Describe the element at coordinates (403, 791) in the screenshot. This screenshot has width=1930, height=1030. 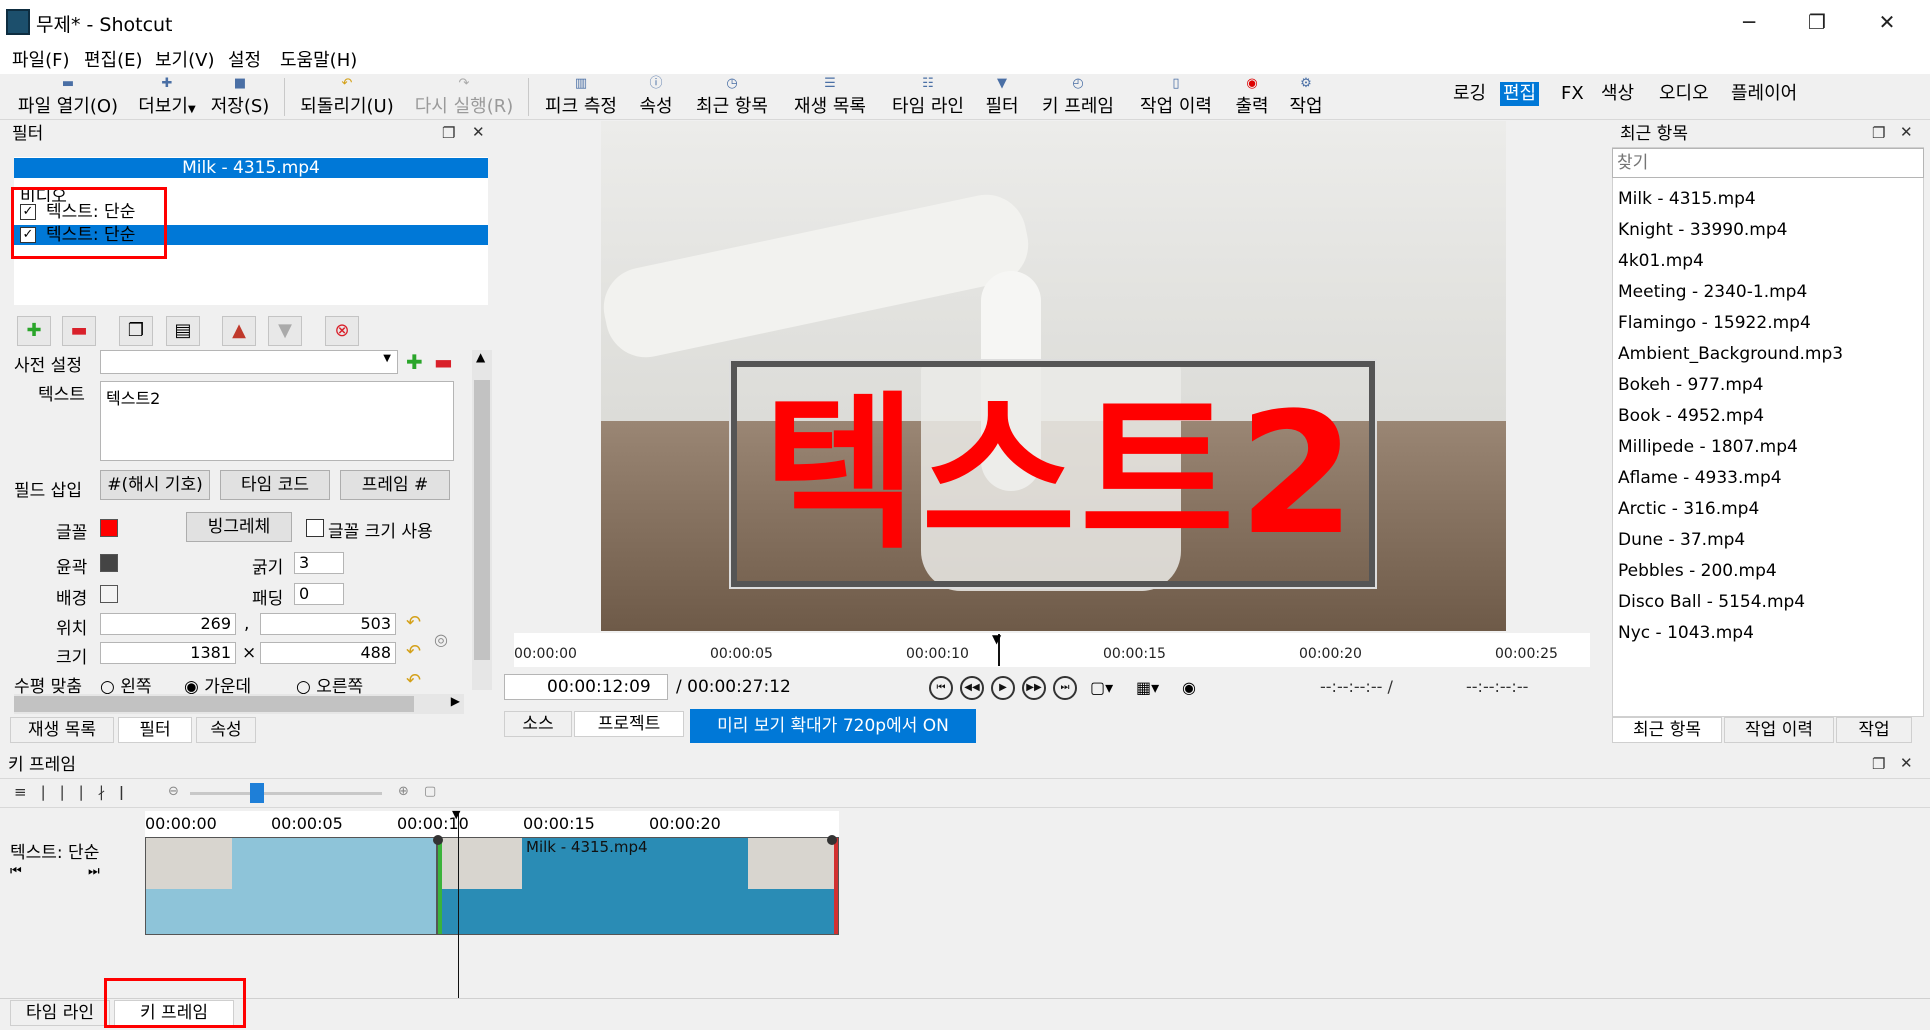
I see `zoom-in-icon: ⊕` at that location.